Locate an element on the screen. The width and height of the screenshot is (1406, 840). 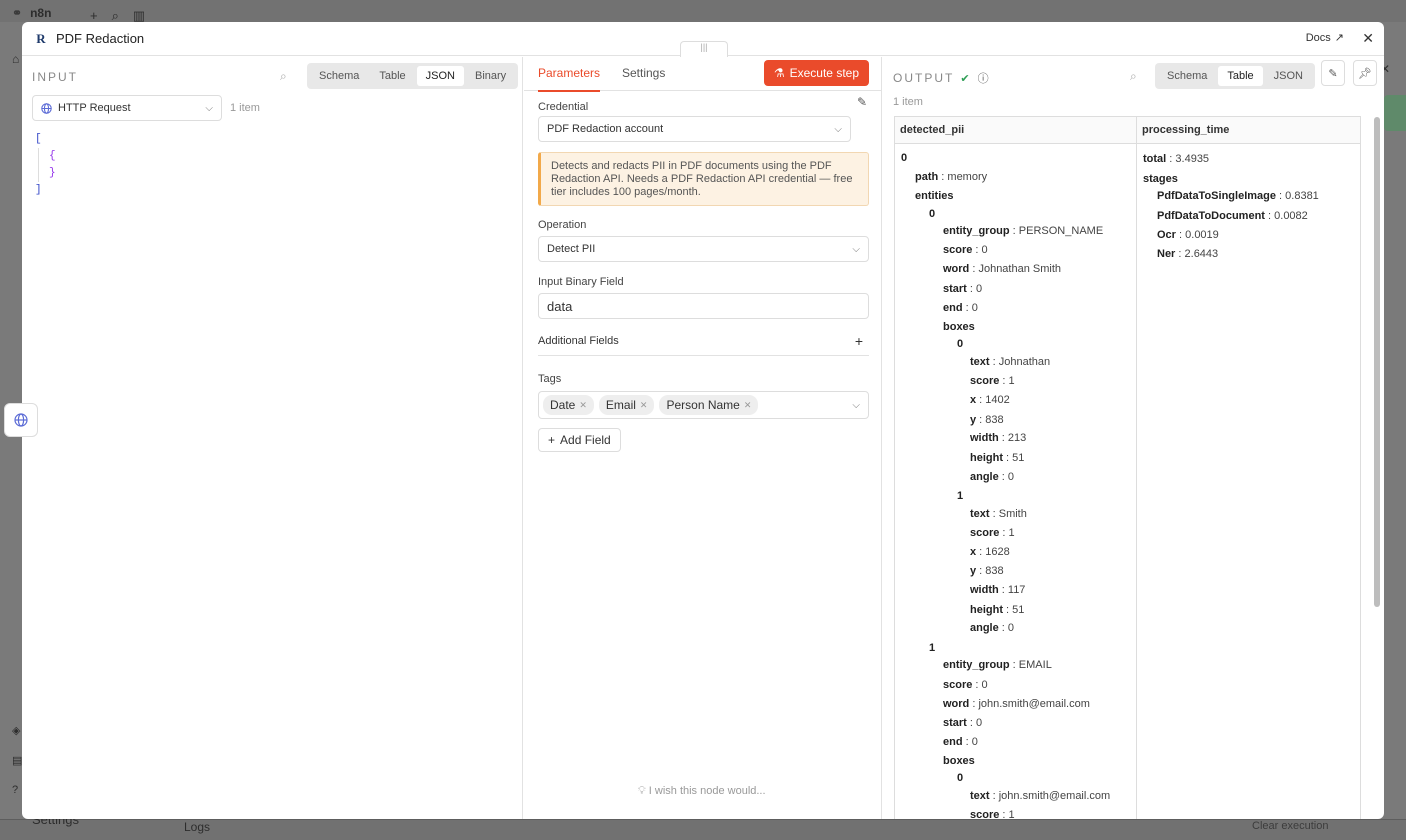
docs-link: Docs ↗ is located at coordinates (1325, 38).